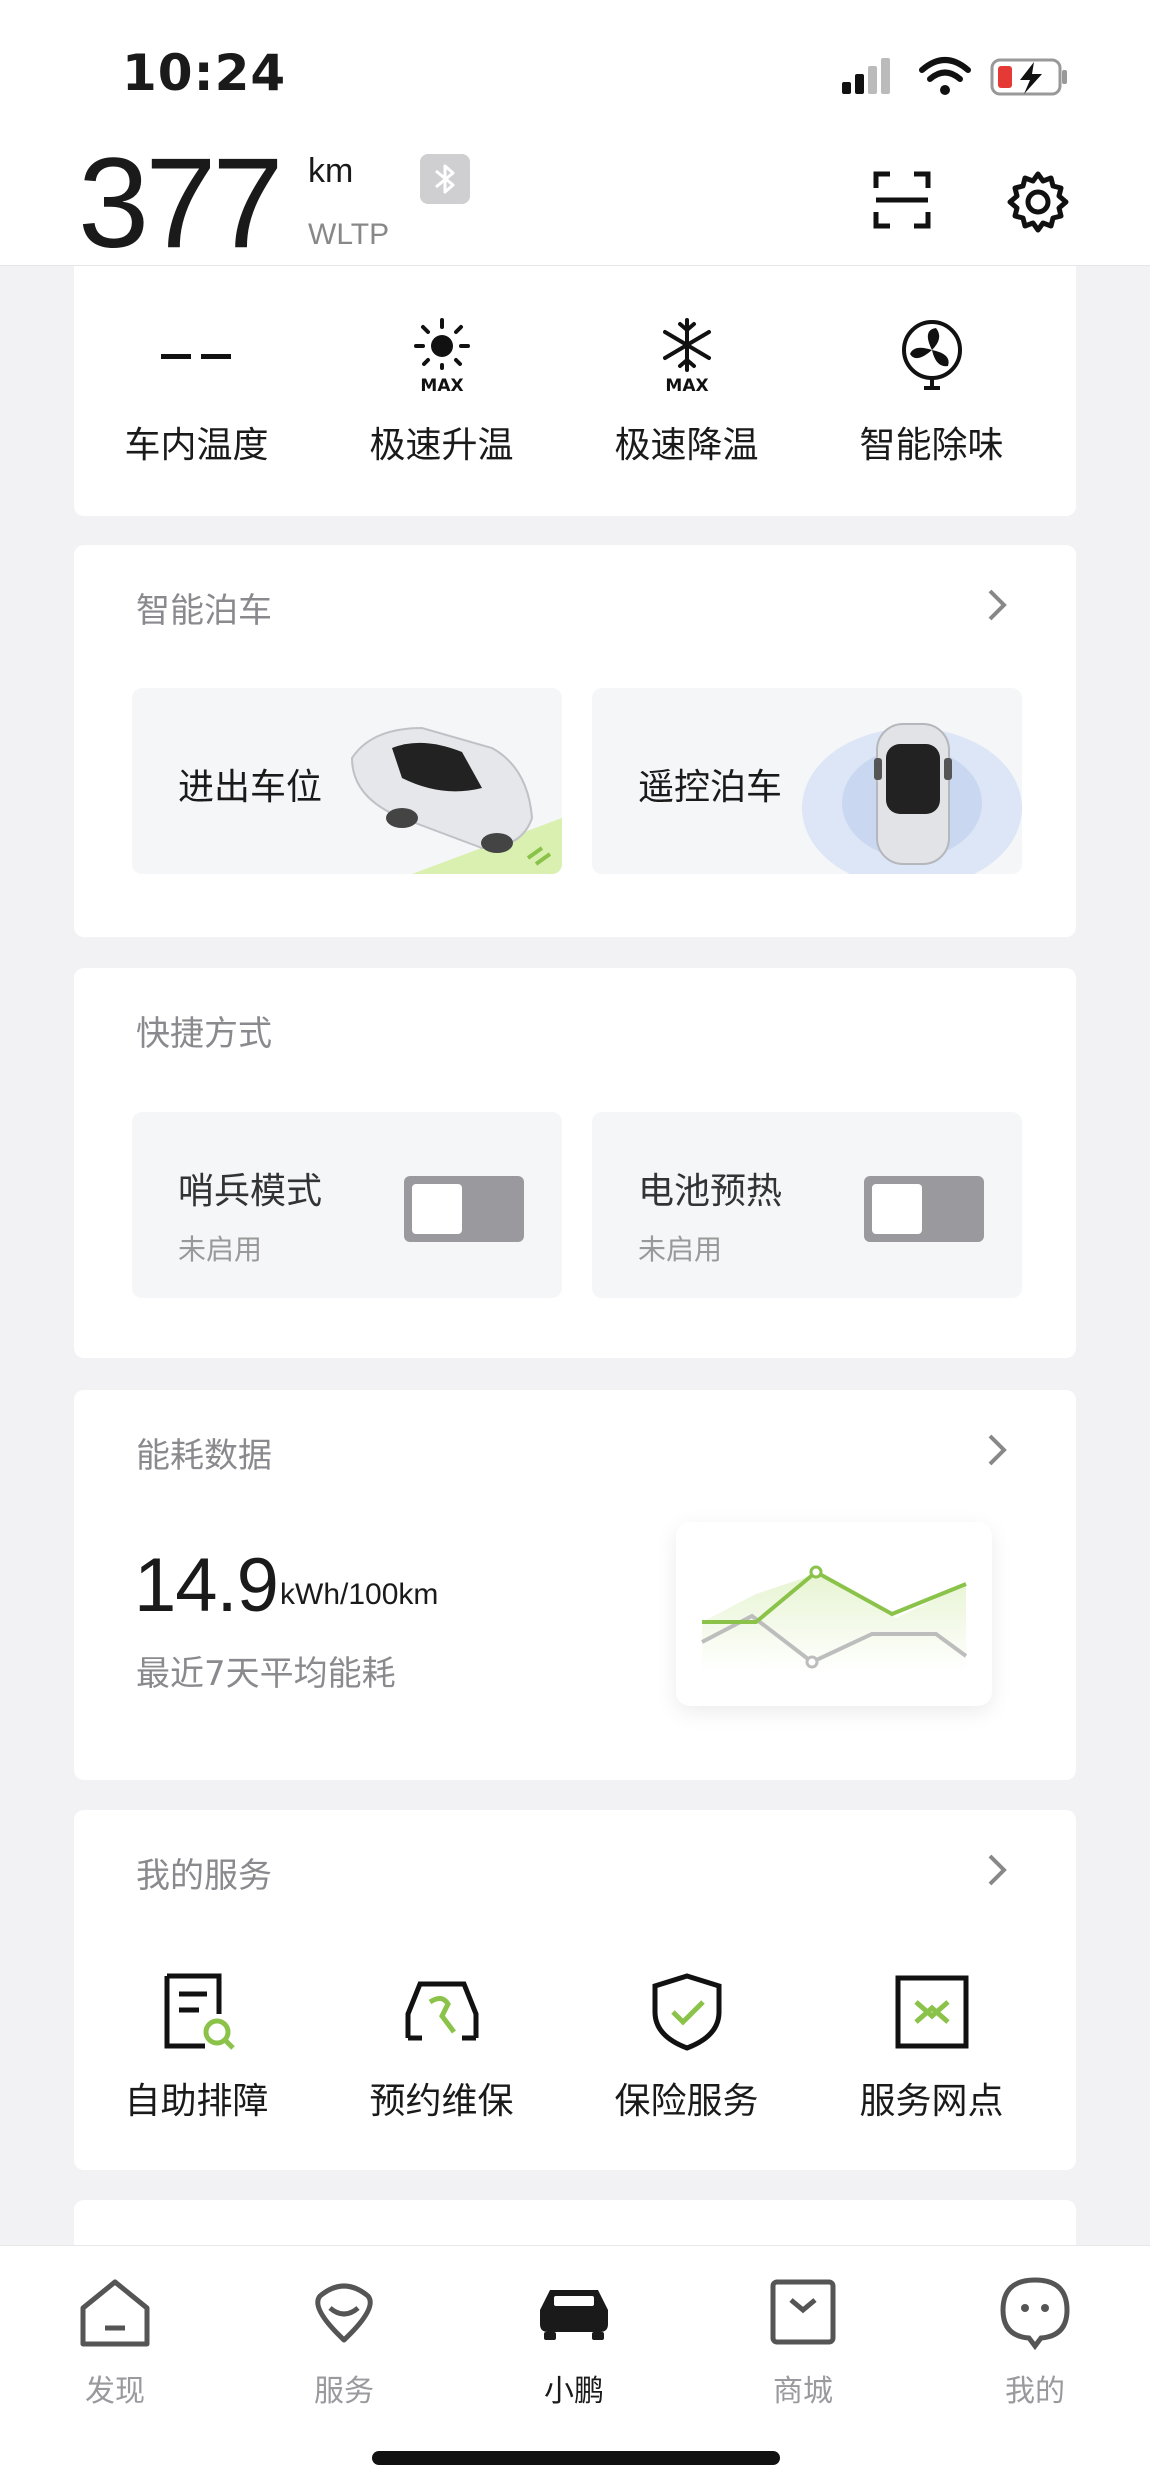 Image resolution: width=1150 pixels, height=2489 pixels. I want to click on tile-label: 进出车位, so click(250, 787).